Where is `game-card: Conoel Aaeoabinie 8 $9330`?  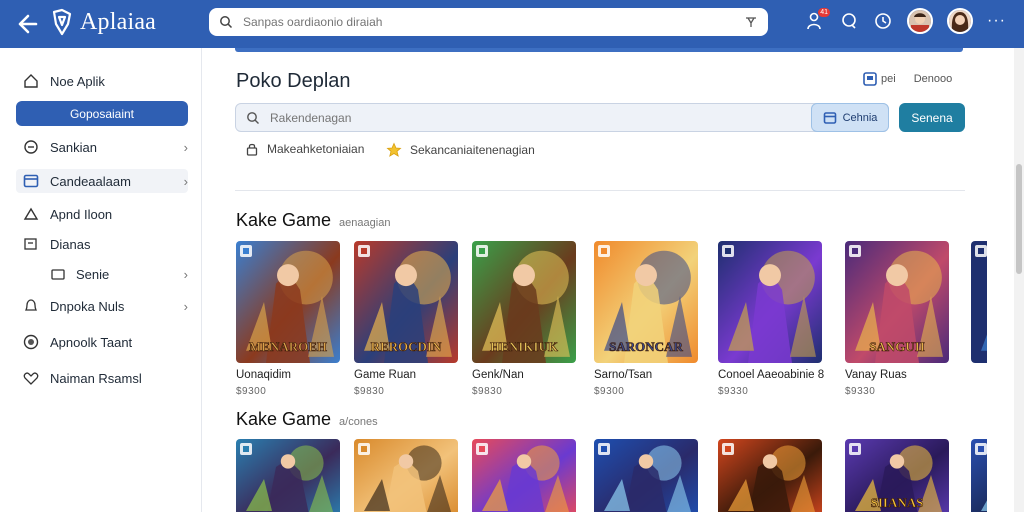
game-card: Conoel Aaeoabinie 8 $9330 is located at coordinates (771, 319).